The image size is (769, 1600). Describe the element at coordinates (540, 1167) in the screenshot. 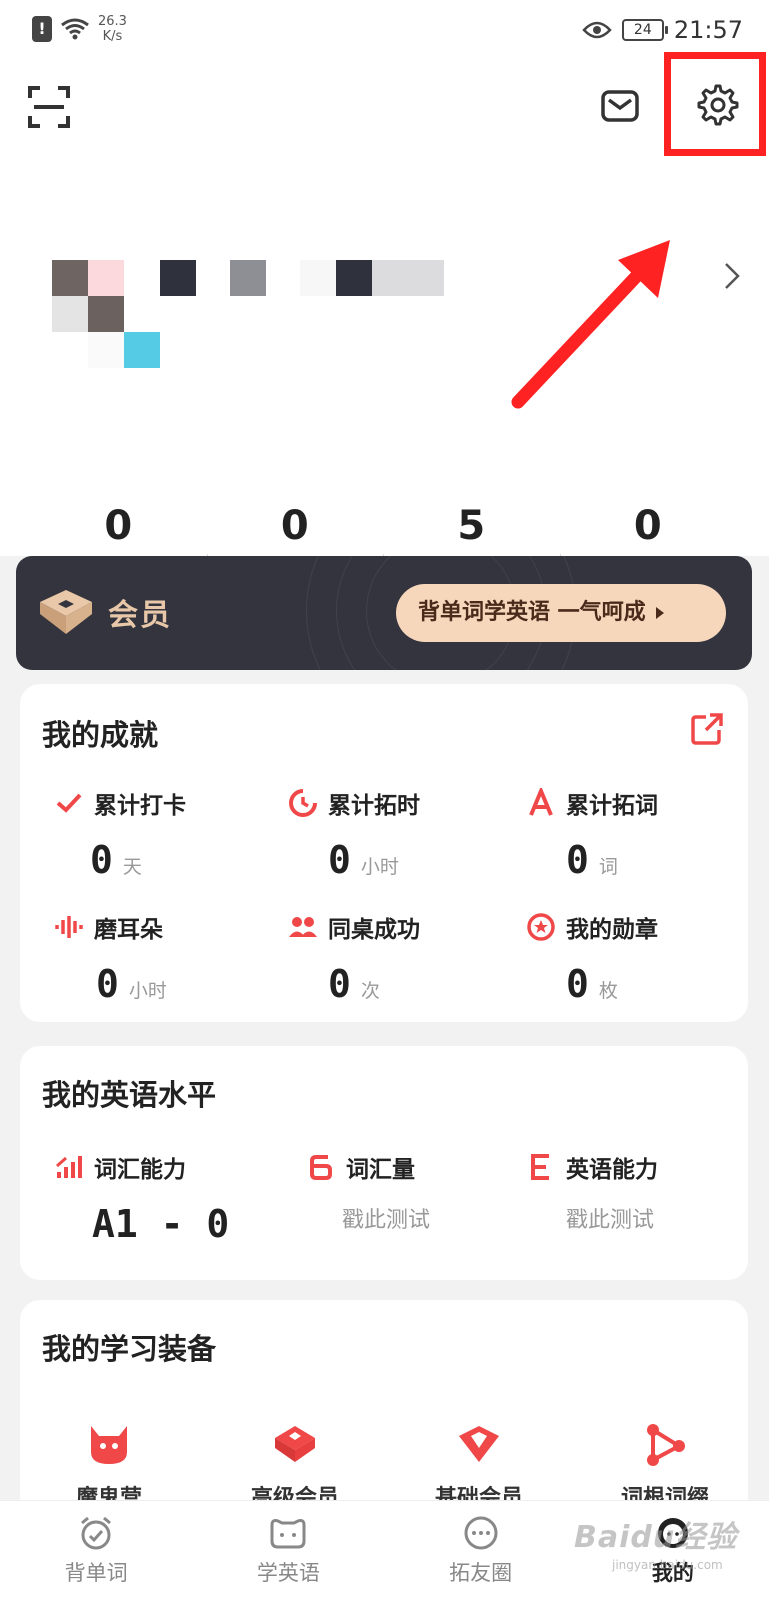

I see `letter-e-icon` at that location.